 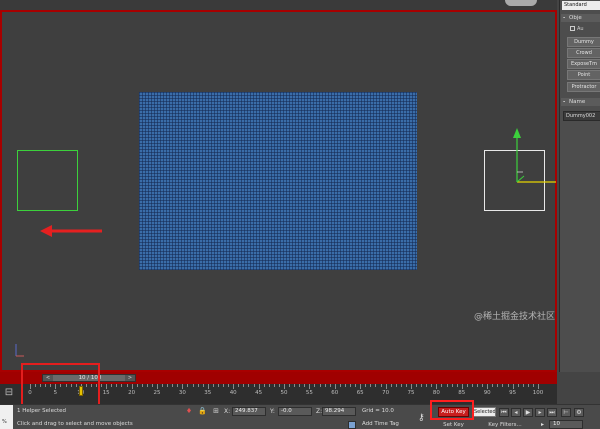 I want to click on lock-icon: 🔒, so click(x=202, y=411).